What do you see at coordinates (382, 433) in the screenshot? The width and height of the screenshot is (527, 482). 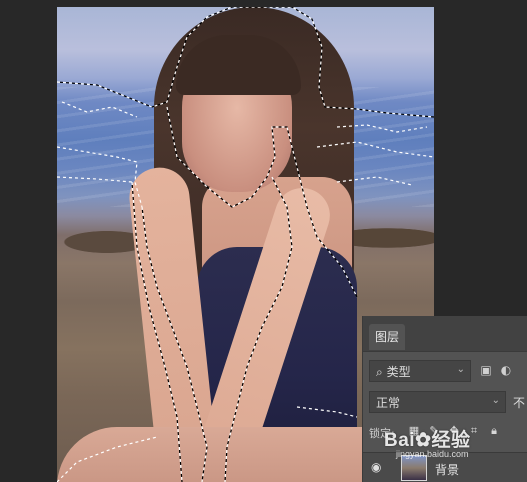 I see `lock-label: 锁定:` at bounding box center [382, 433].